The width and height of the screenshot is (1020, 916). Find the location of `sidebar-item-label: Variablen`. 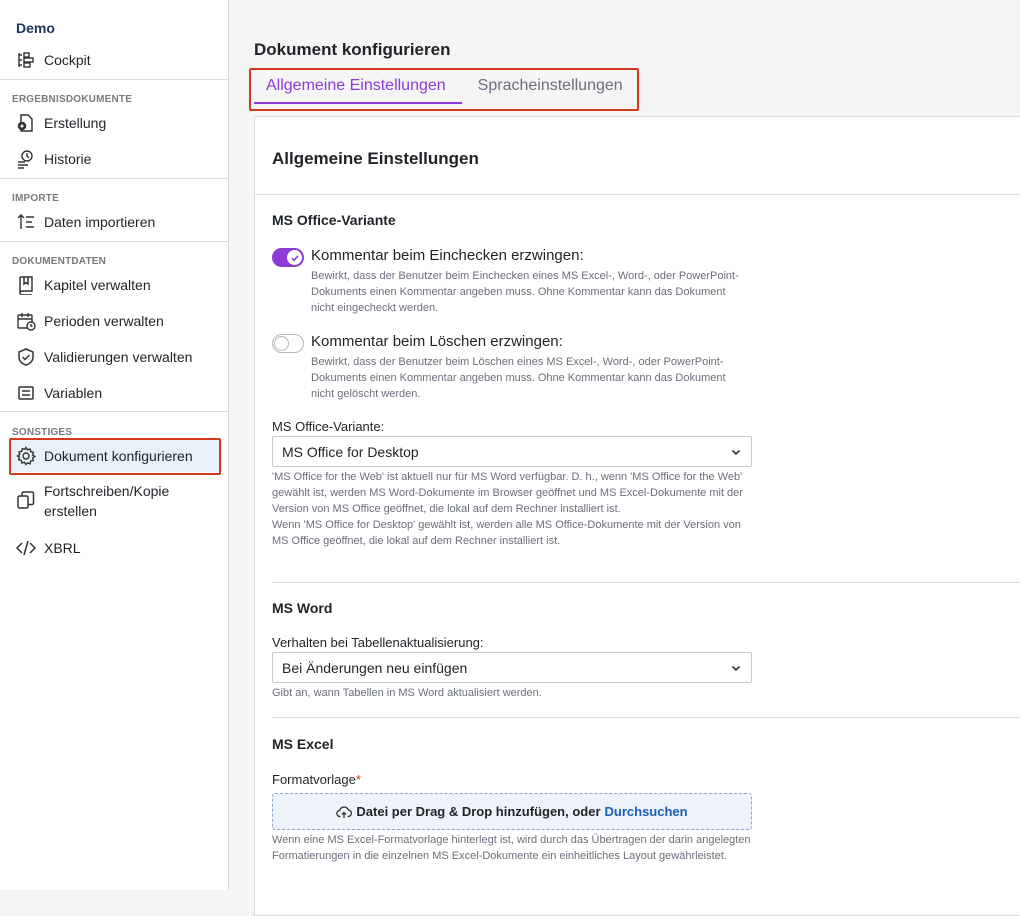

sidebar-item-label: Variablen is located at coordinates (73, 393).